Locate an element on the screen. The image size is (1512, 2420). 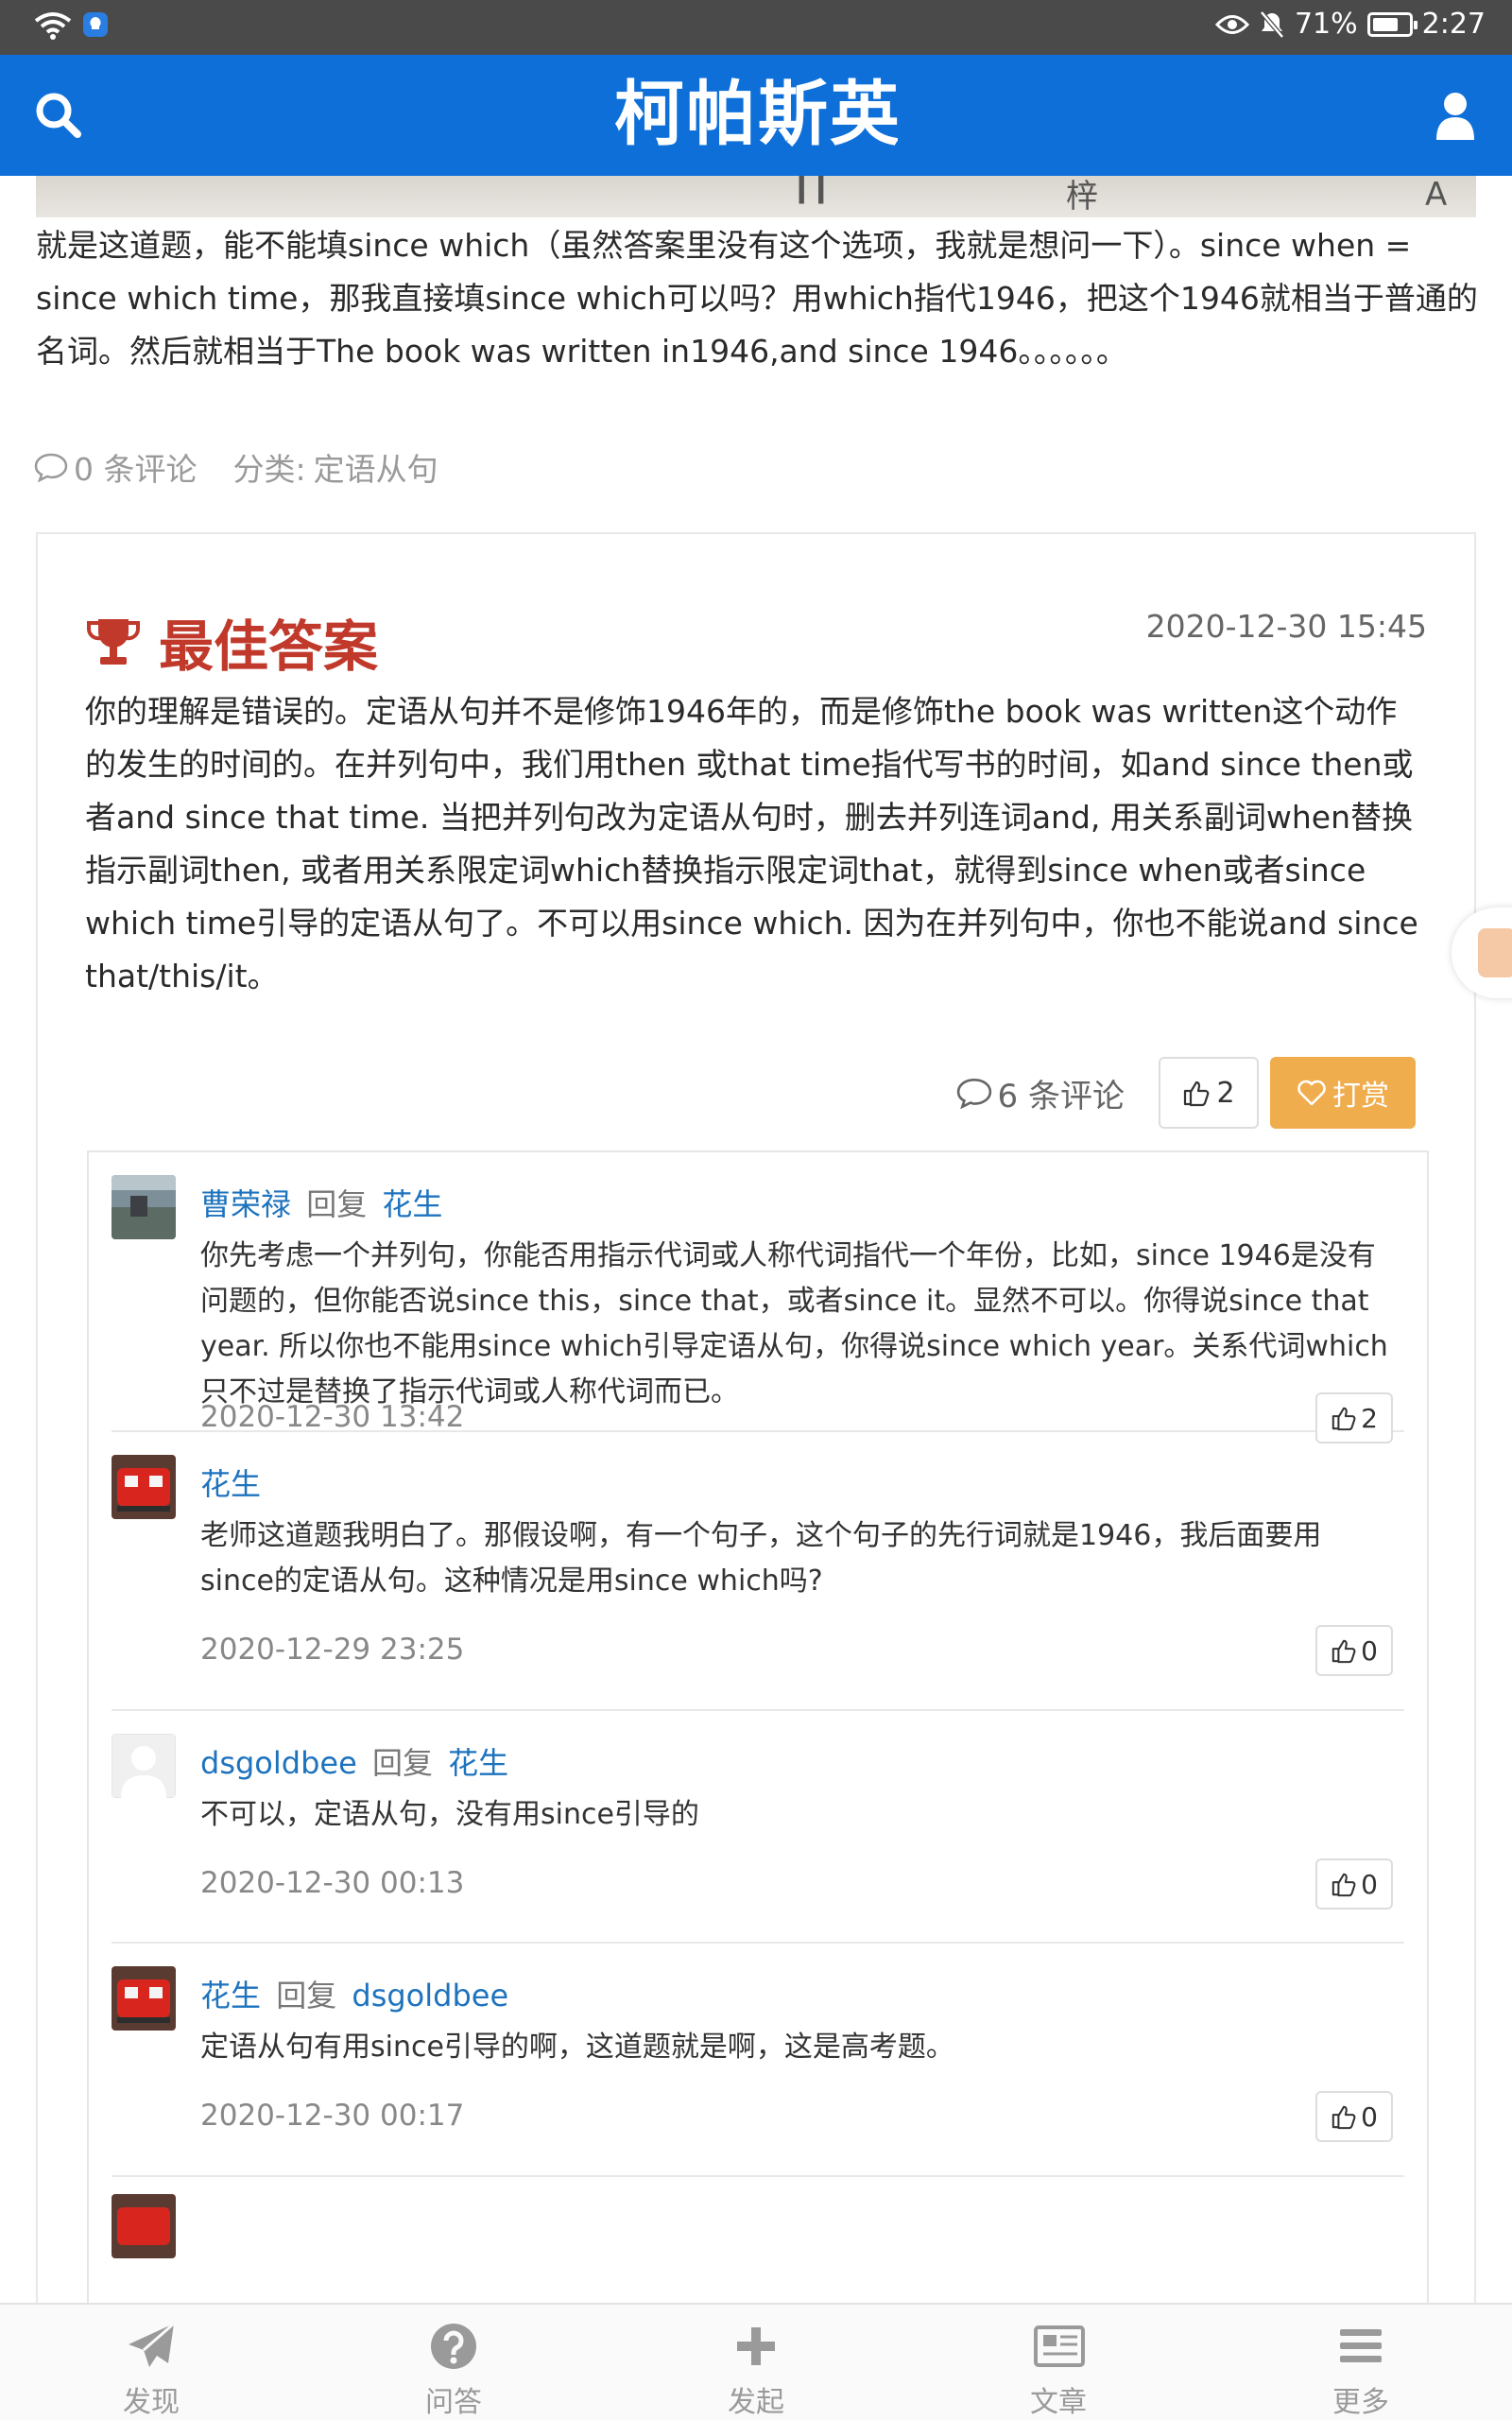
top-nav: 柯帕斯英语 is located at coordinates (756, 115).